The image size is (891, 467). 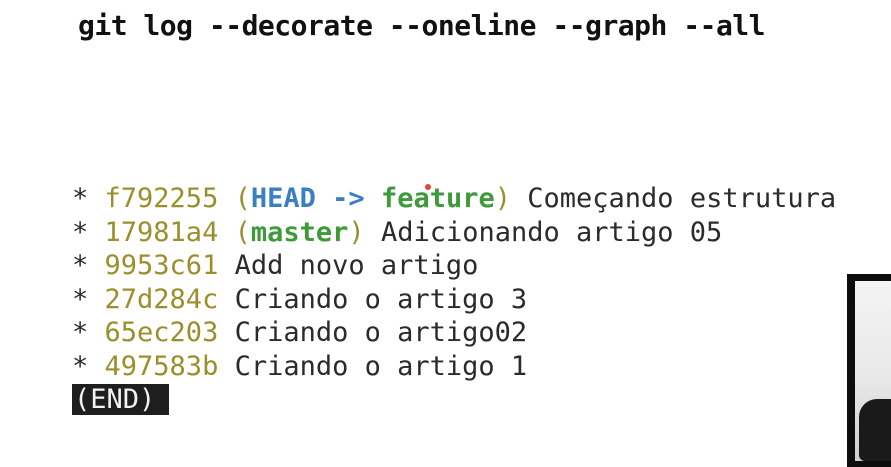 I want to click on commit-hash: 17981a4, so click(x=161, y=232).